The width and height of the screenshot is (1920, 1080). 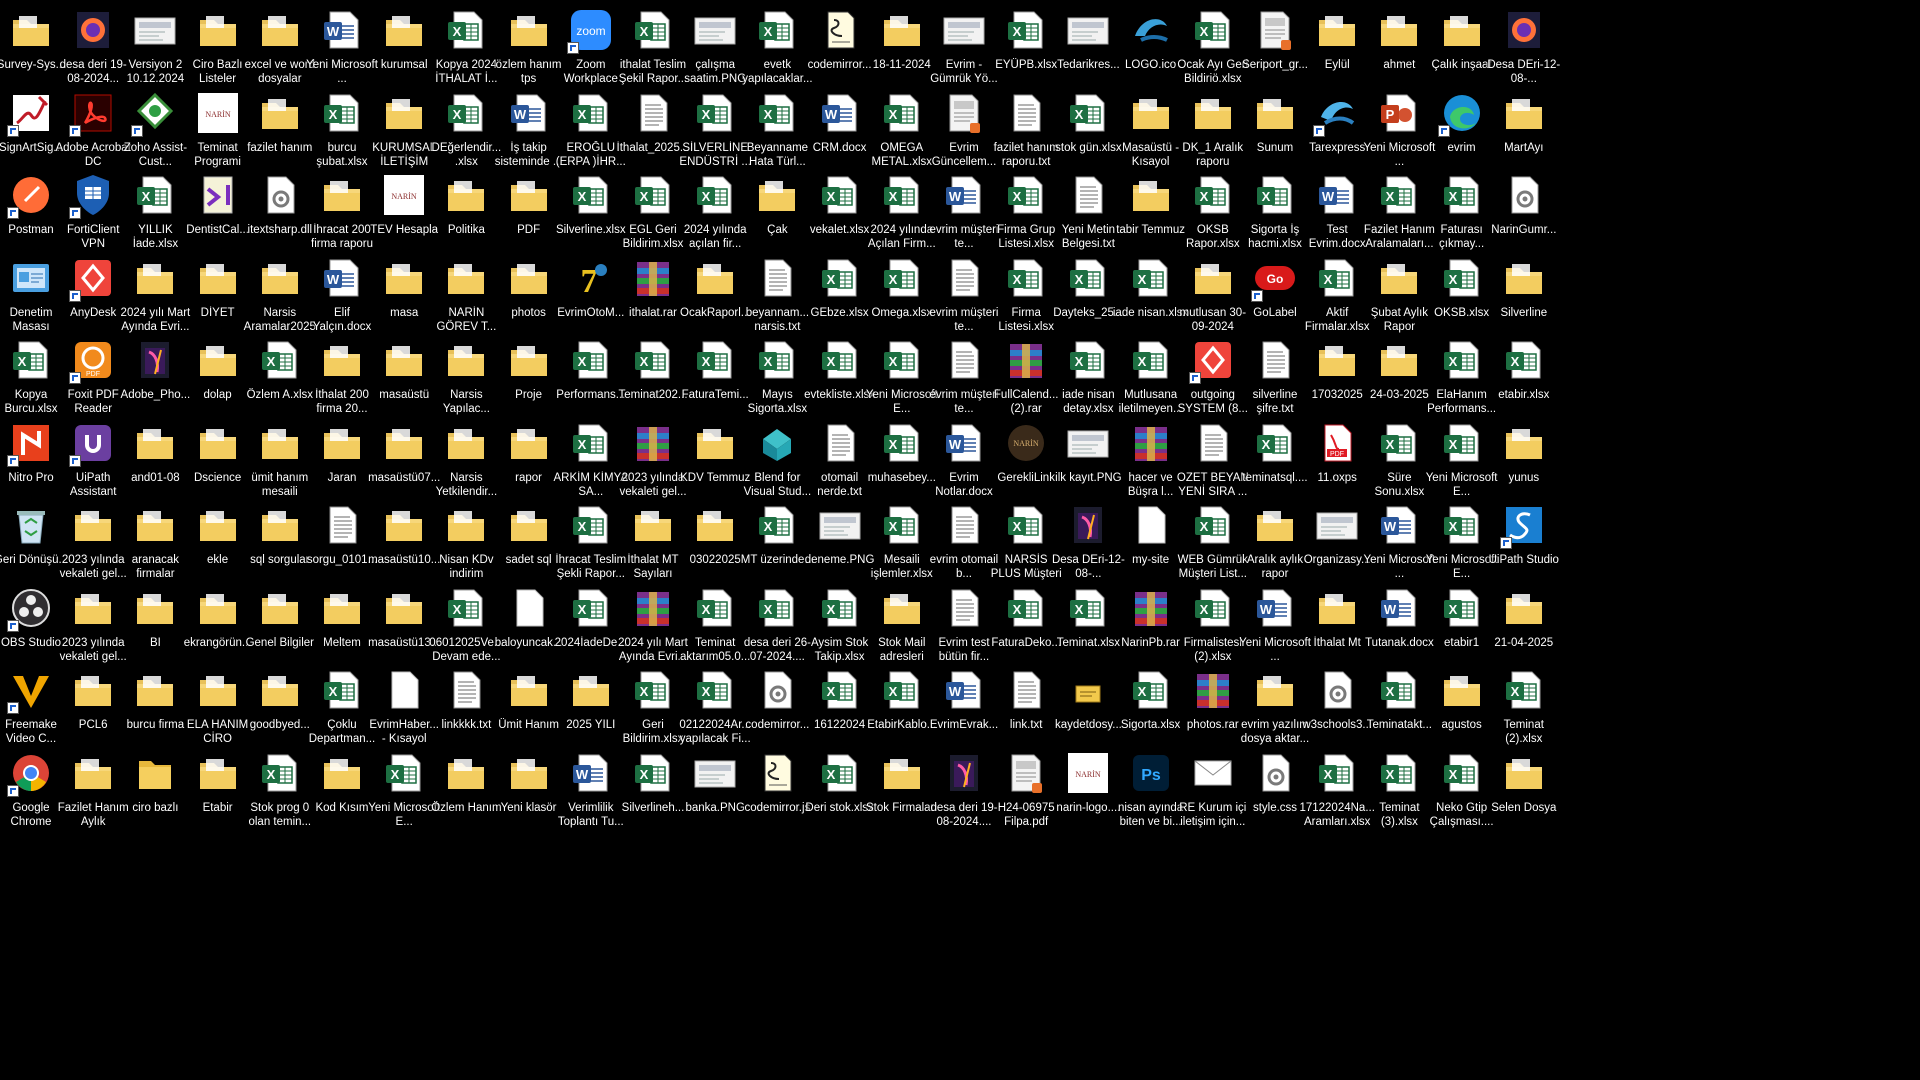 I want to click on desktop-icon: Selen Dosya, so click(x=1524, y=795).